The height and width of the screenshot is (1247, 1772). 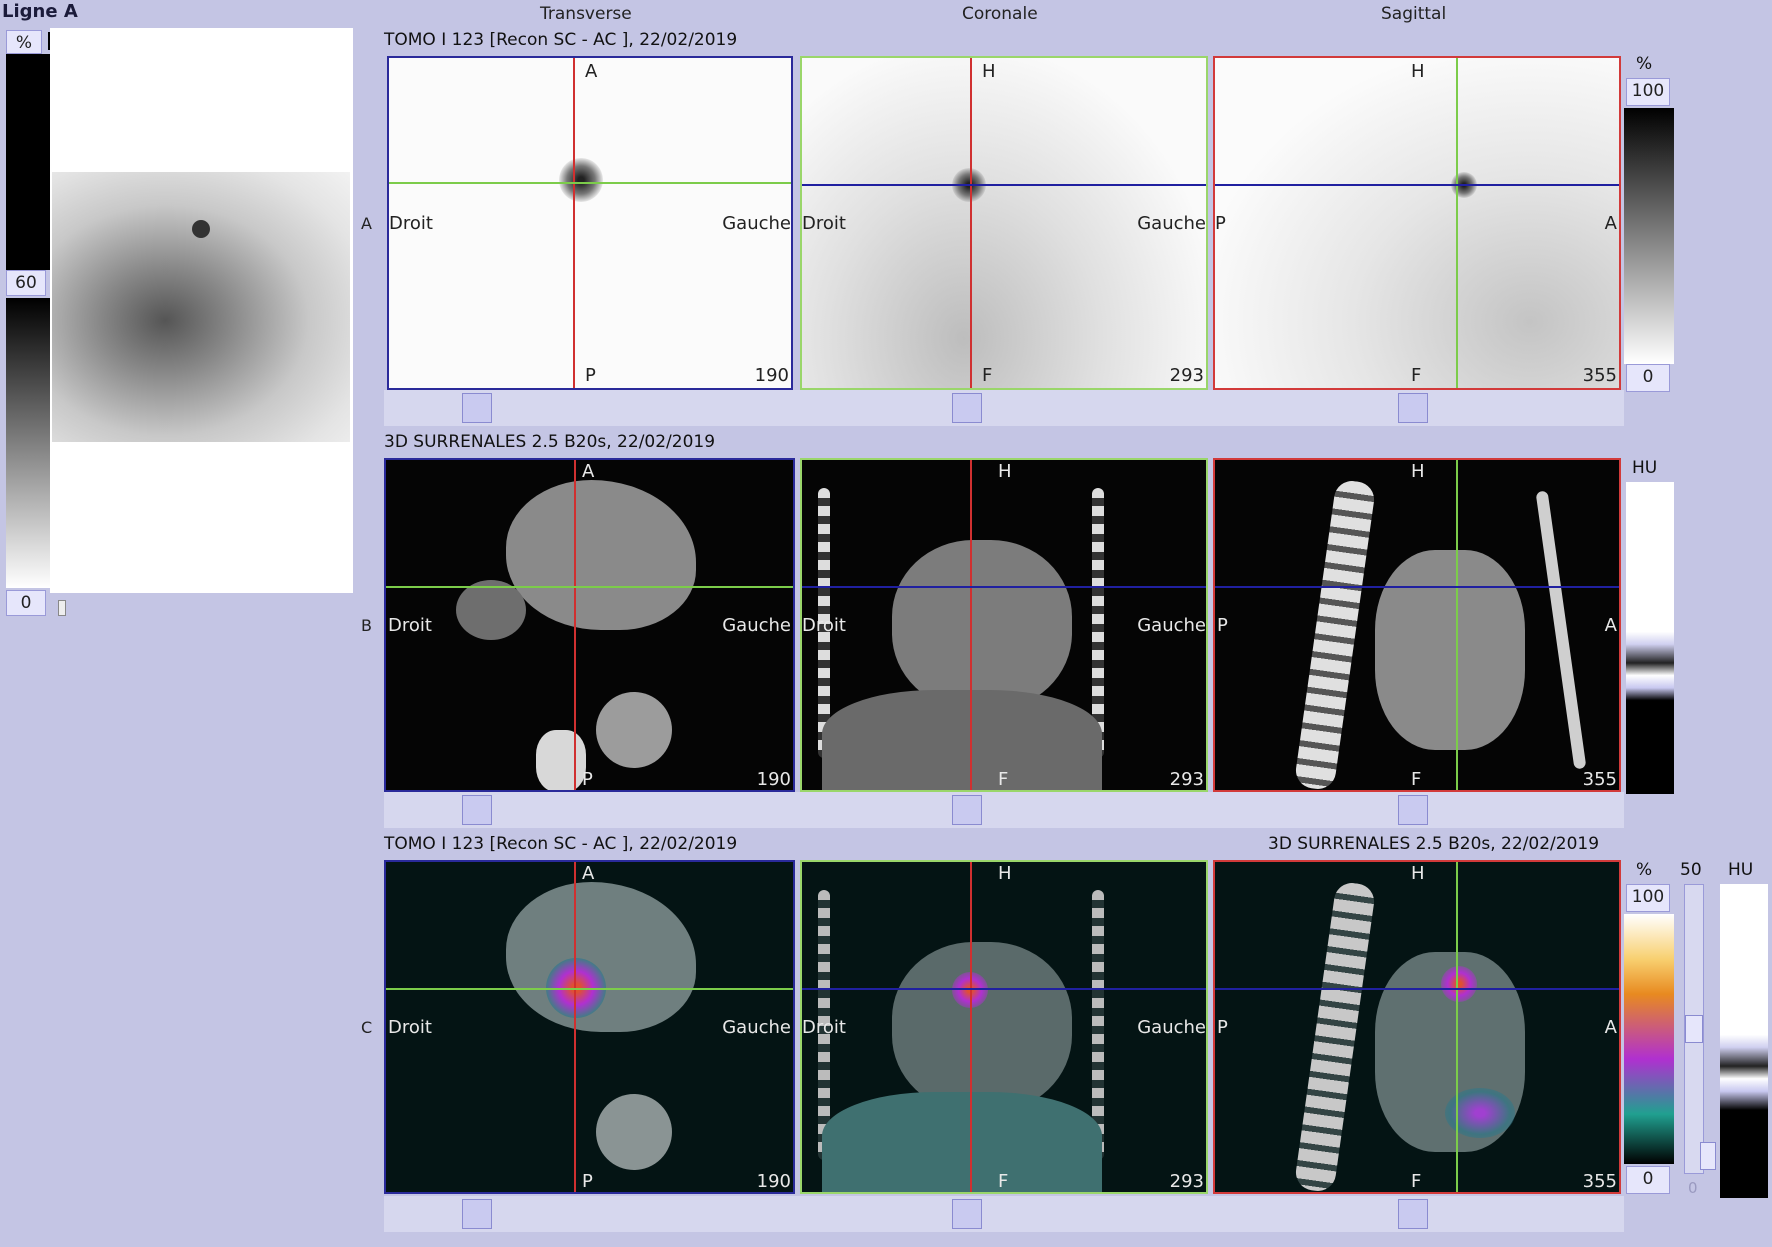 I want to click on planar-scan, so click(x=201, y=307).